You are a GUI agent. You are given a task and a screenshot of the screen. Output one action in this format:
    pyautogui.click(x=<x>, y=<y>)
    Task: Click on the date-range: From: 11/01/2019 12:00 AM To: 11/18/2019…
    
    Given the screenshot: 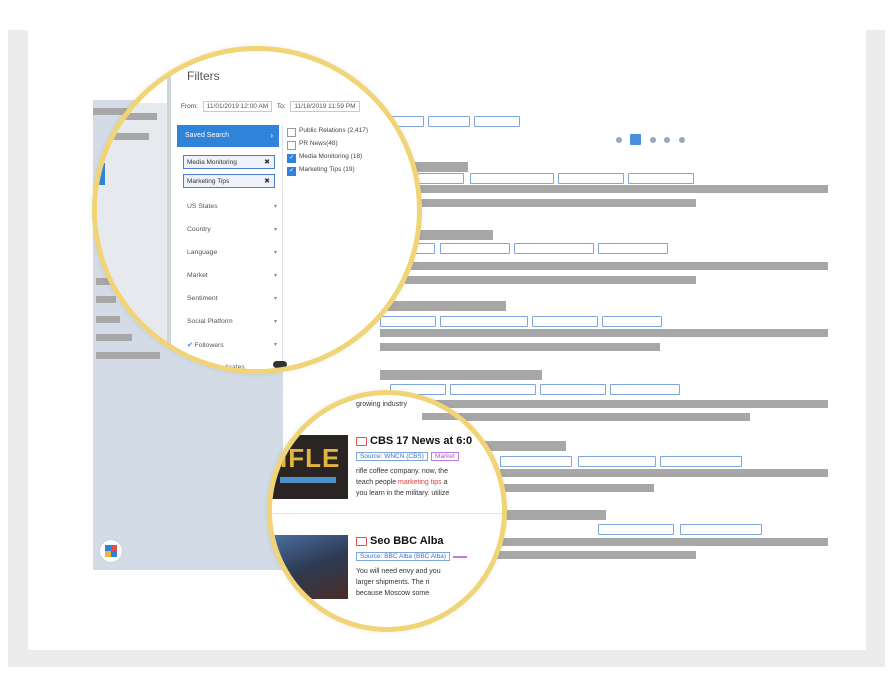 What is the action you would take?
    pyautogui.click(x=272, y=106)
    